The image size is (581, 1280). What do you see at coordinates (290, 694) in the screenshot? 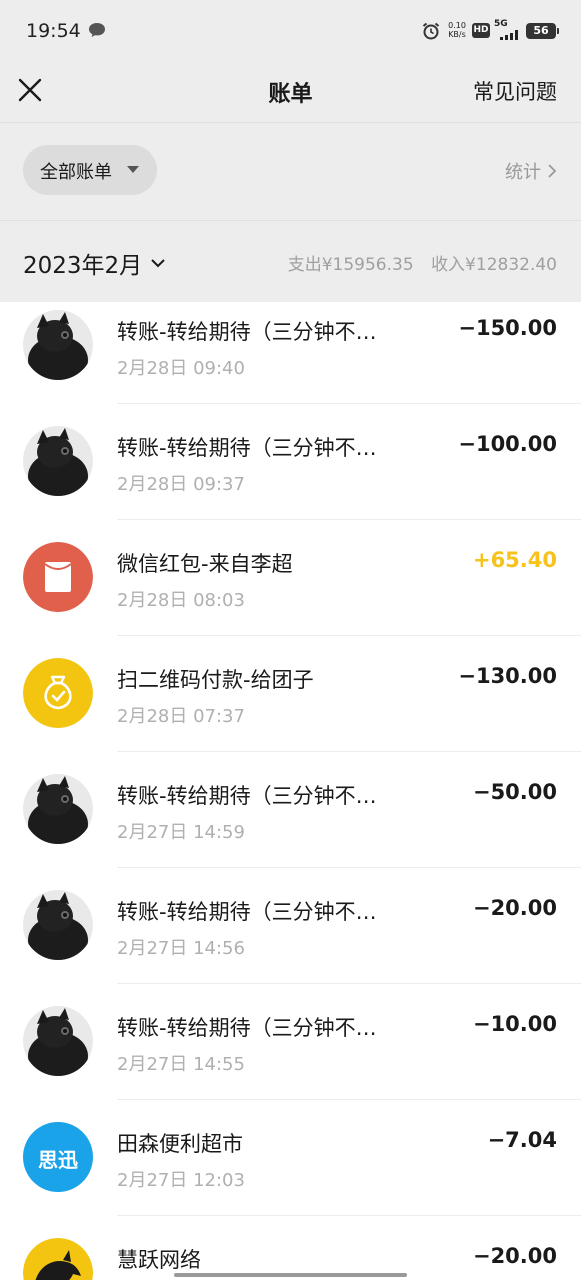
I see `transaction-row: 扫二维码付款-给团子 2月28日 07:37 −130.00` at bounding box center [290, 694].